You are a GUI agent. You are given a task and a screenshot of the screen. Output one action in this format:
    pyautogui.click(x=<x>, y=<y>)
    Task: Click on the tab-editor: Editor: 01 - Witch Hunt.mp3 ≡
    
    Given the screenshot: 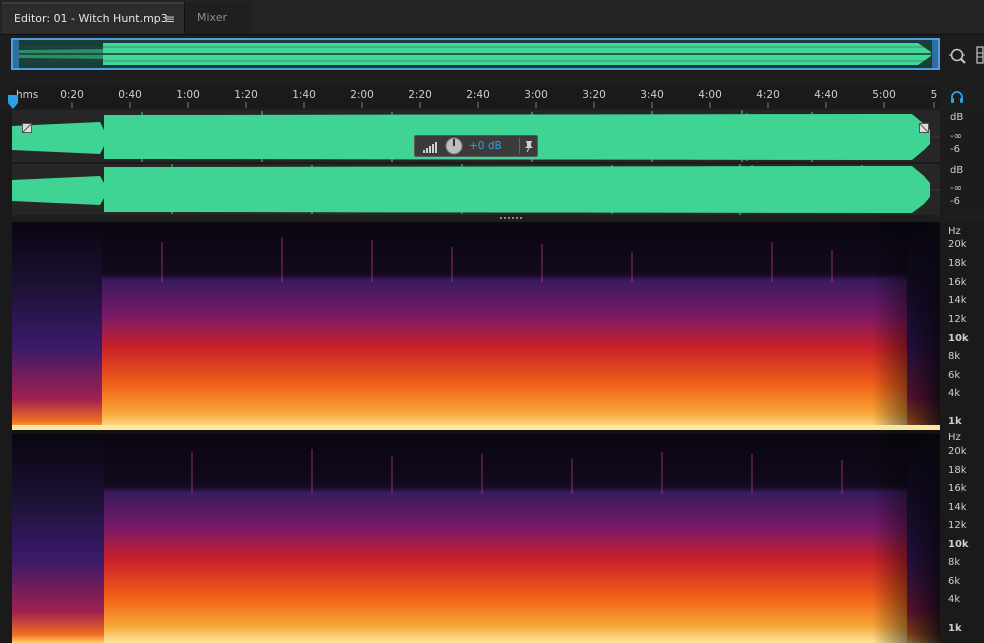 What is the action you would take?
    pyautogui.click(x=93, y=18)
    